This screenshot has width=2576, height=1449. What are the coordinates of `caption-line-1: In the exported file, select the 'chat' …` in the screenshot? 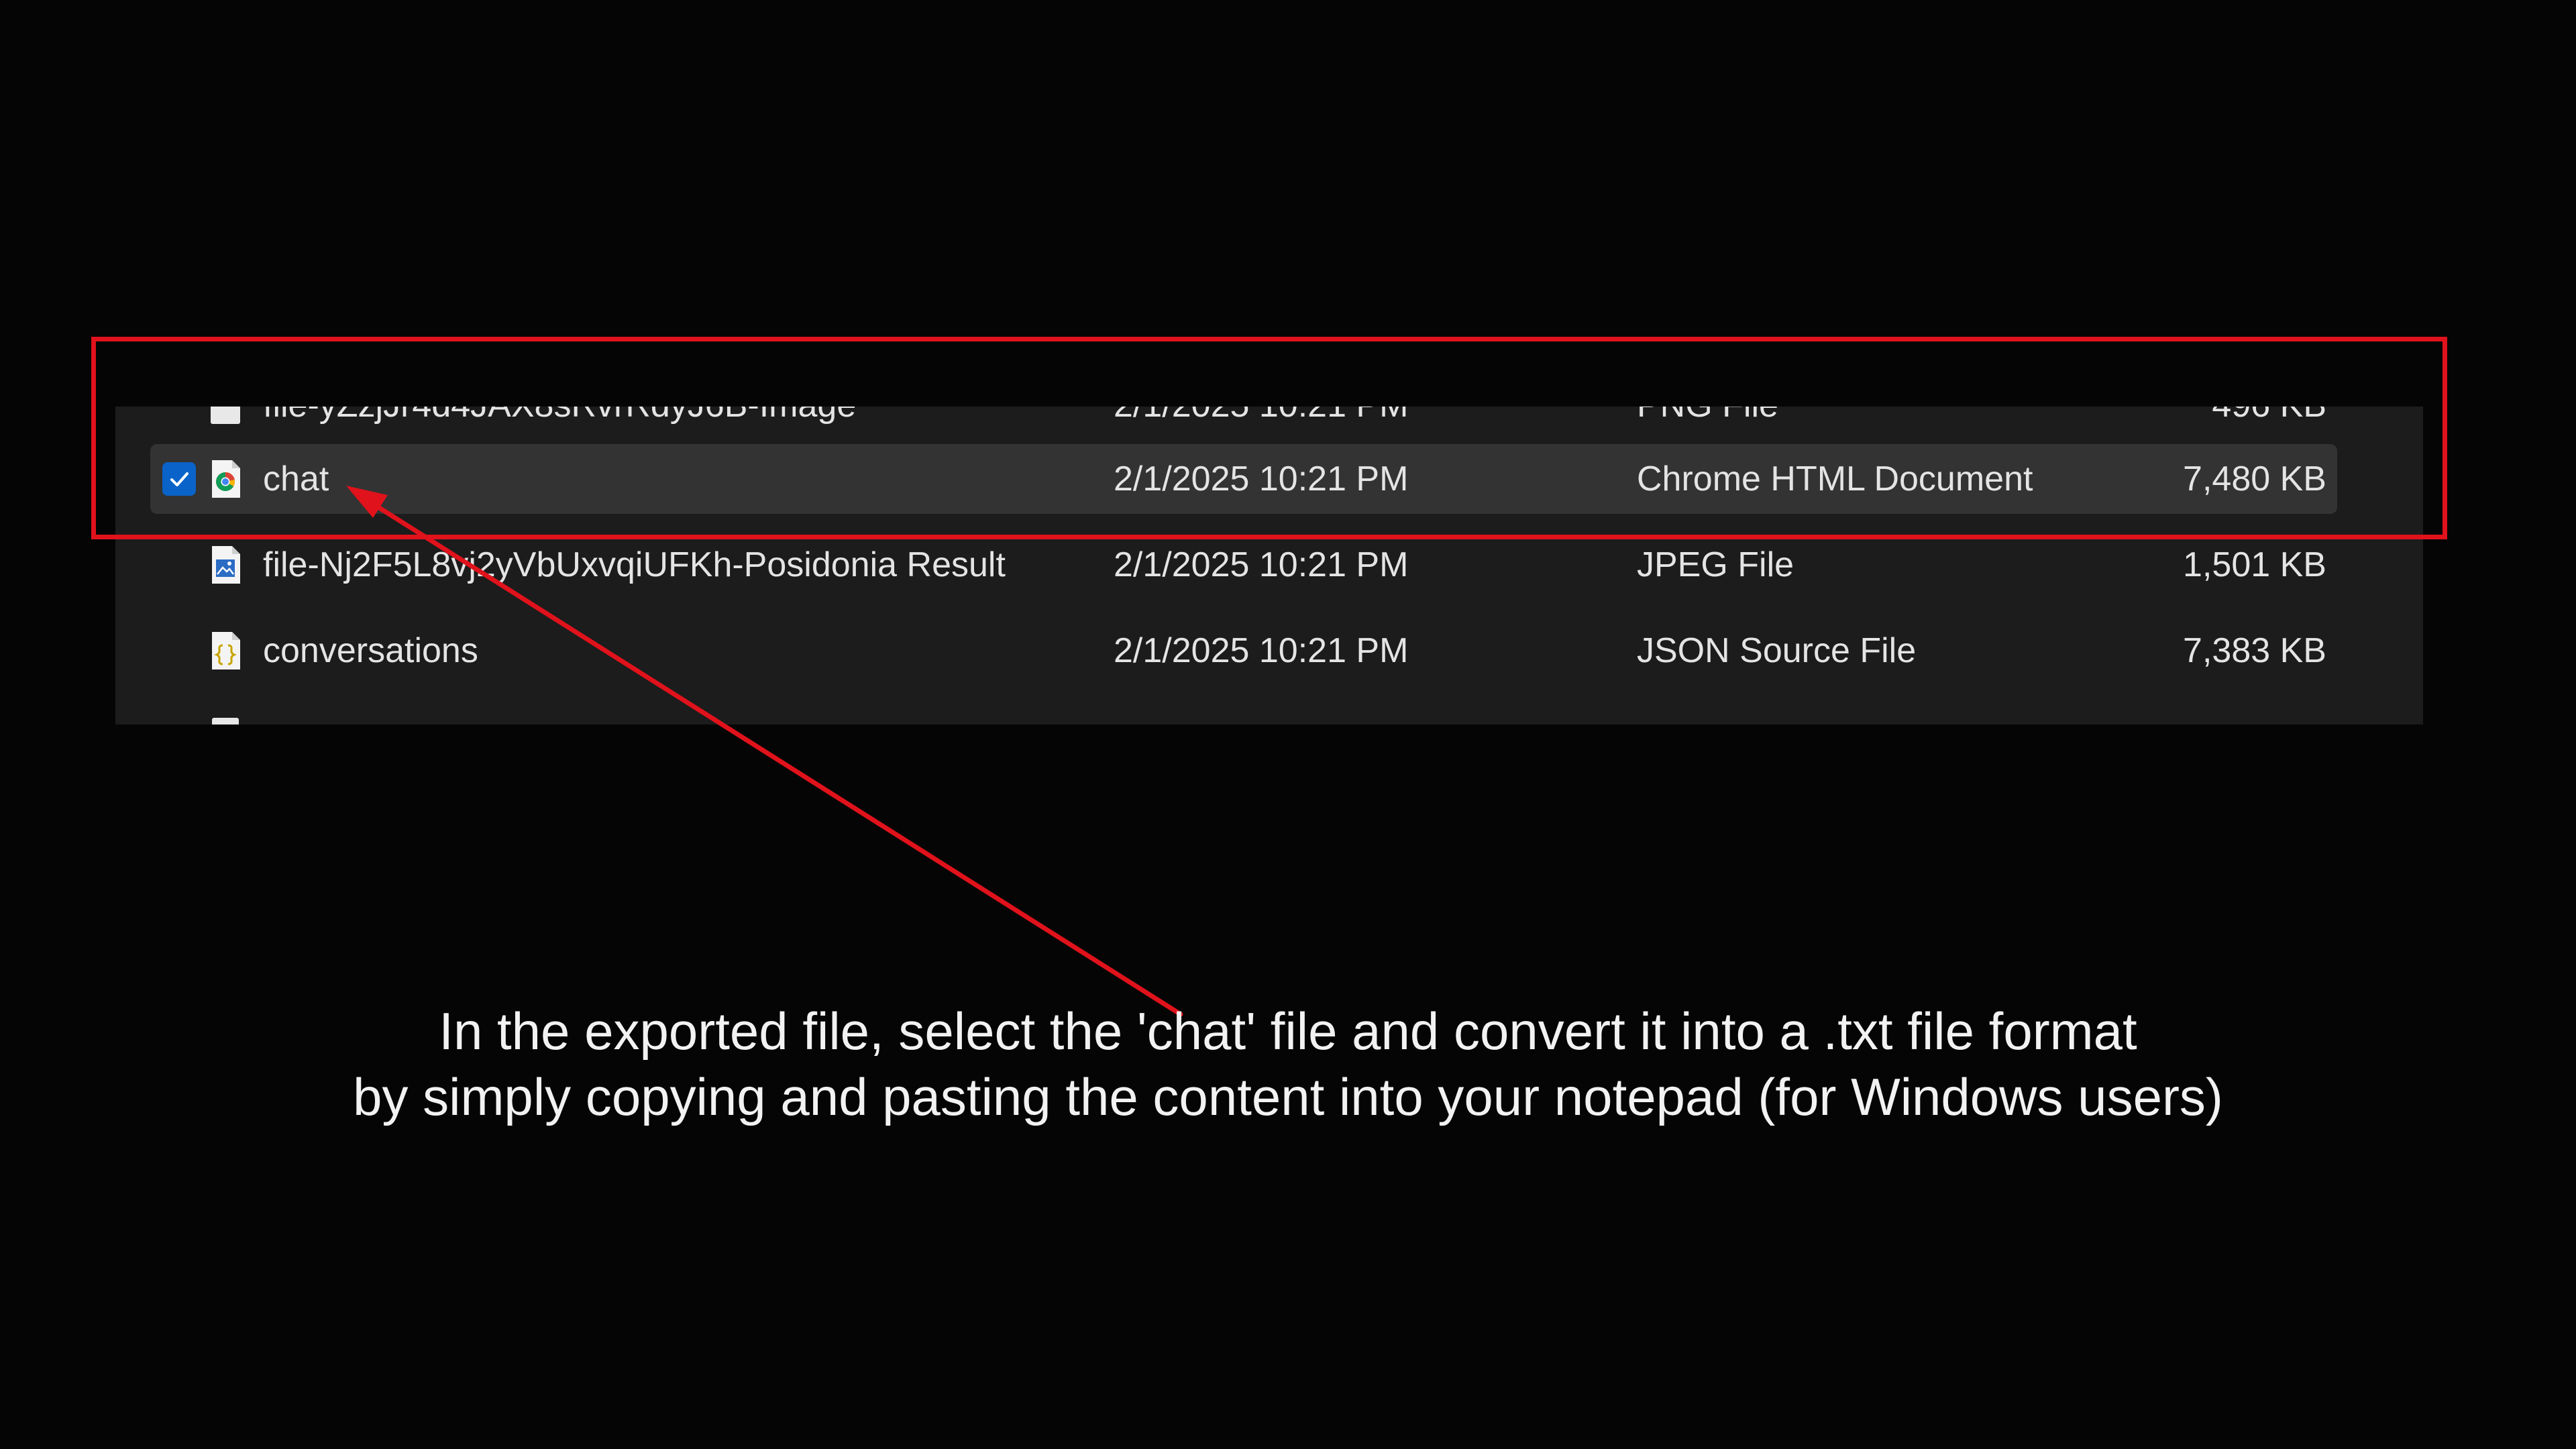 It's located at (1288, 1031).